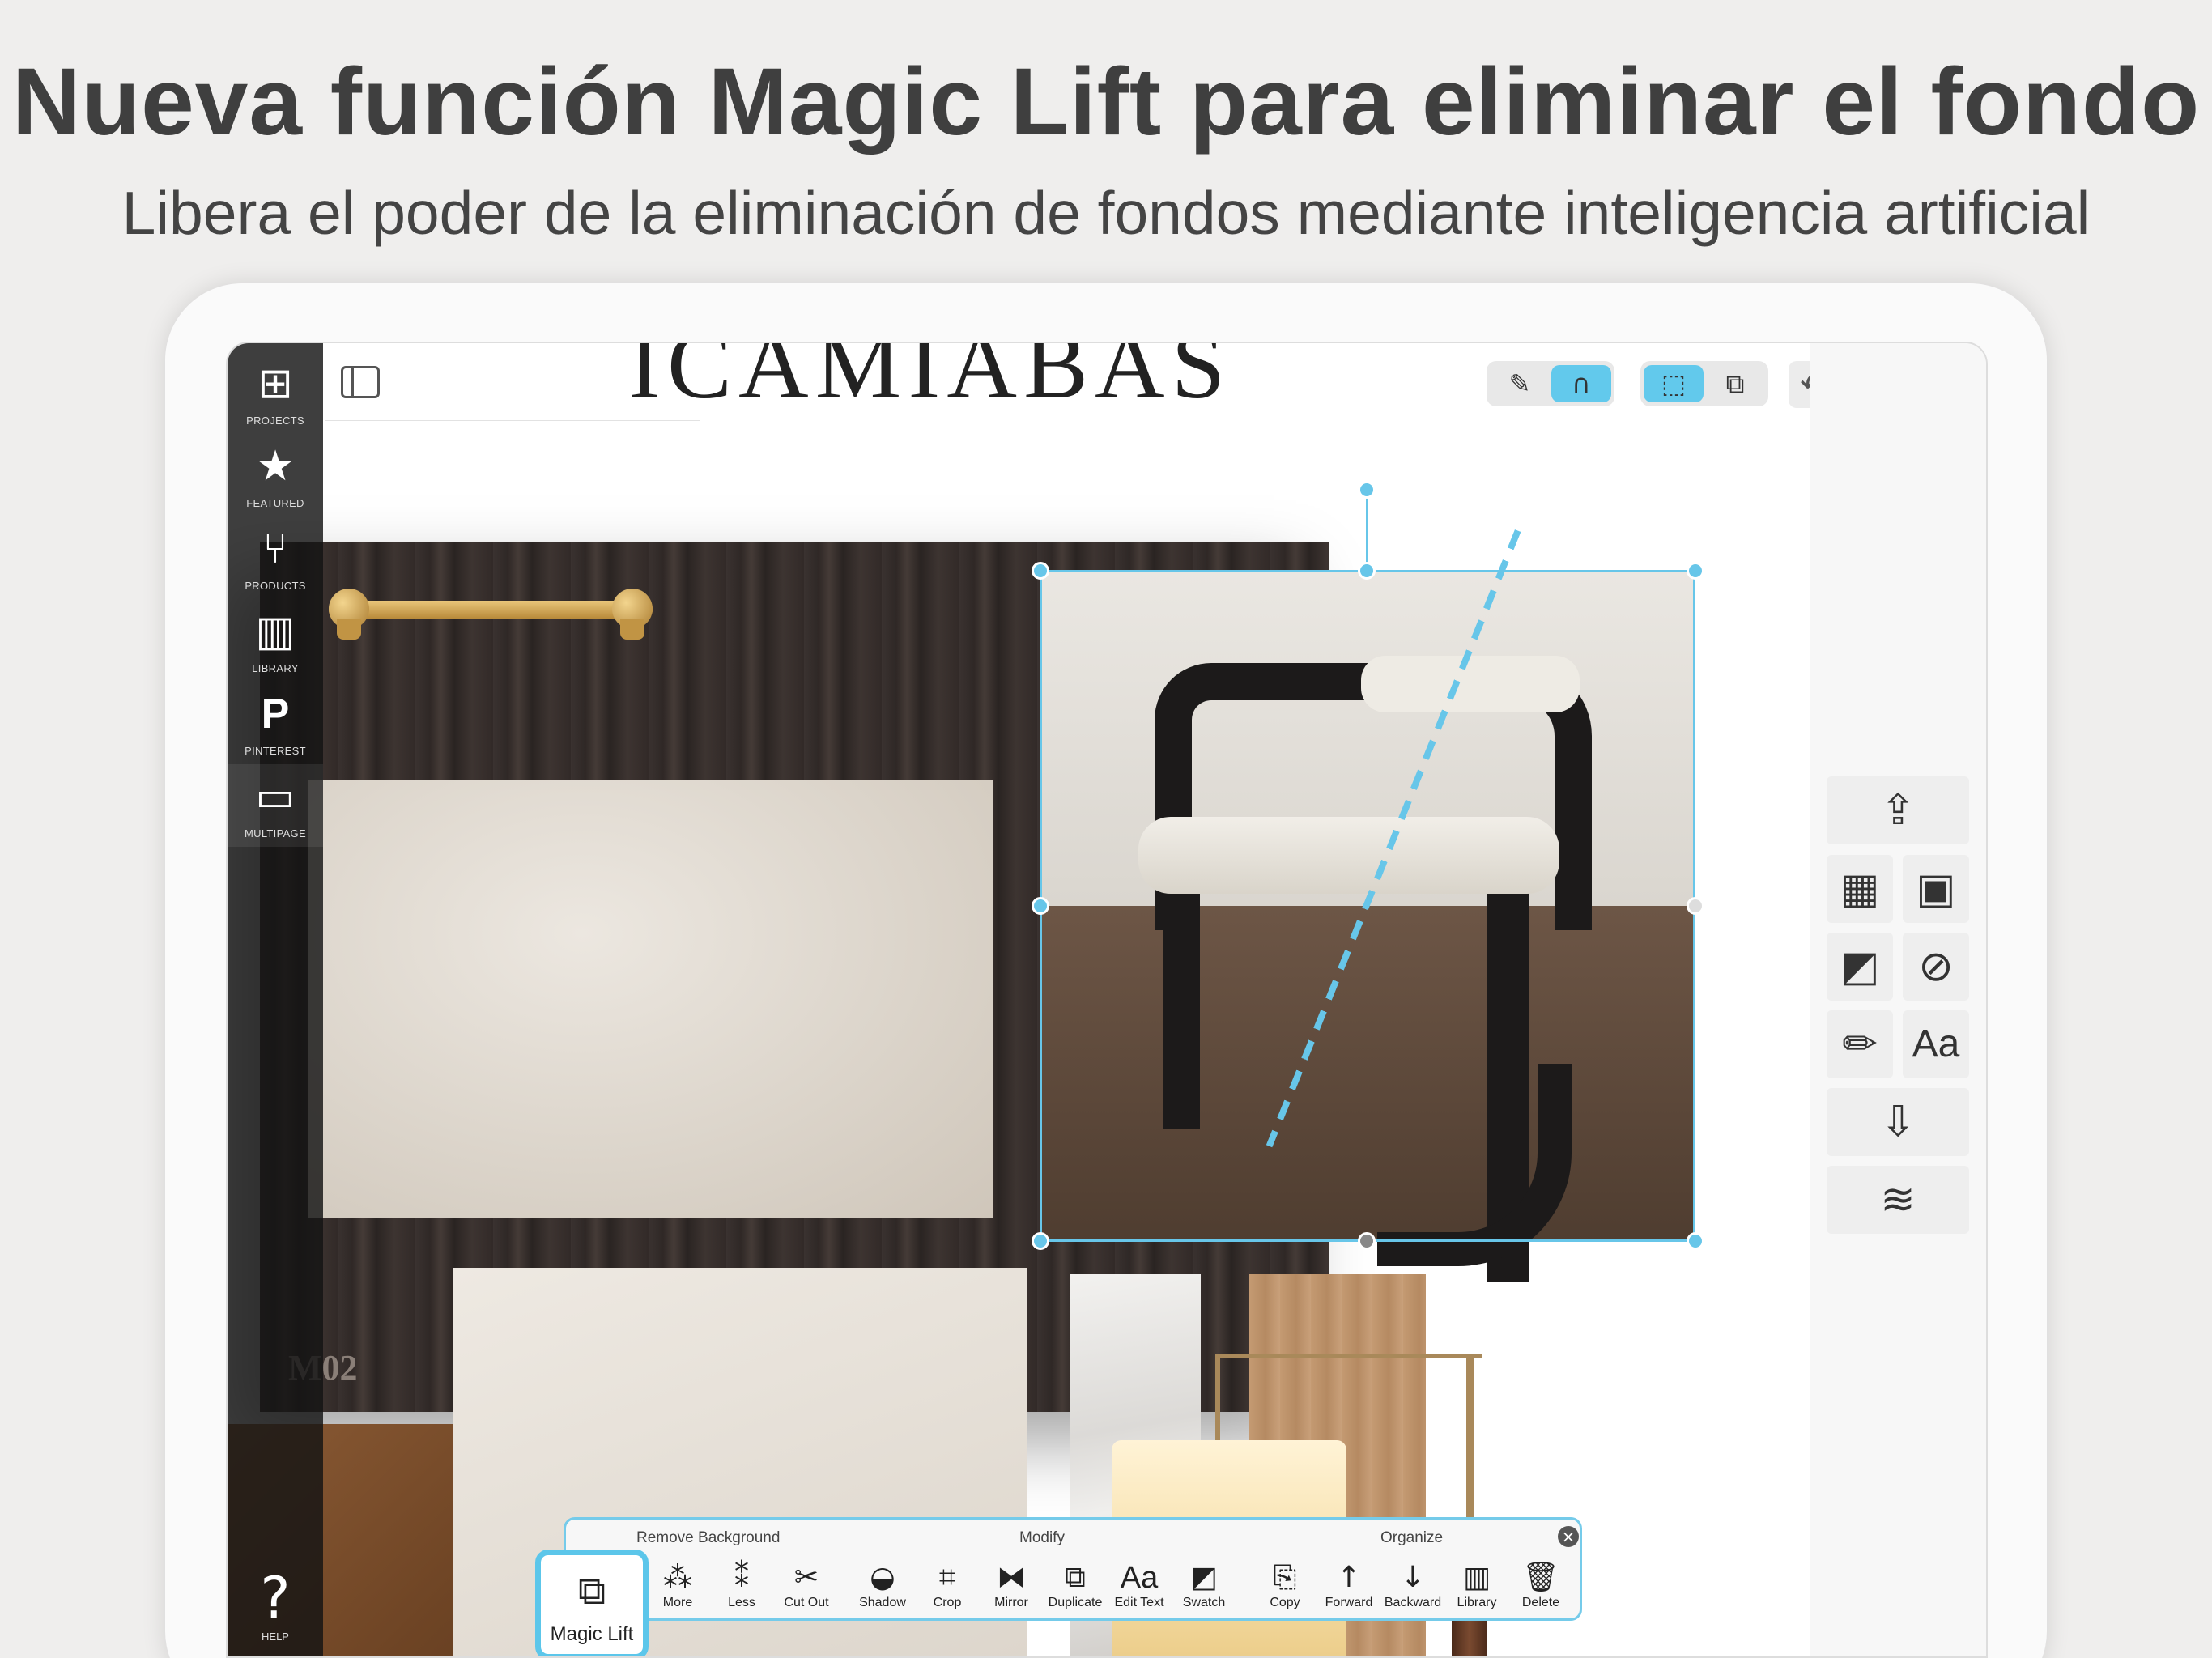  What do you see at coordinates (1569, 1536) in the screenshot?
I see `close-icon: ×` at bounding box center [1569, 1536].